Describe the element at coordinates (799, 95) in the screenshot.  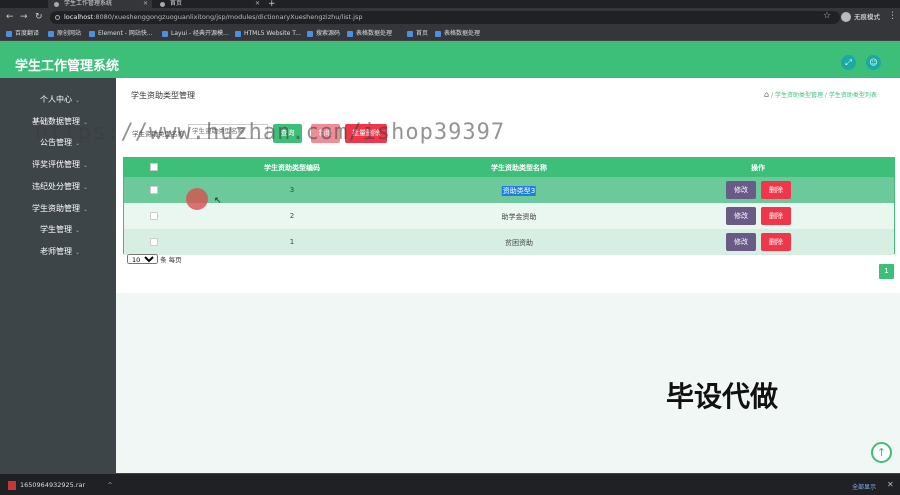
I see `breadcrumb-item: 学生资助类型管理` at that location.